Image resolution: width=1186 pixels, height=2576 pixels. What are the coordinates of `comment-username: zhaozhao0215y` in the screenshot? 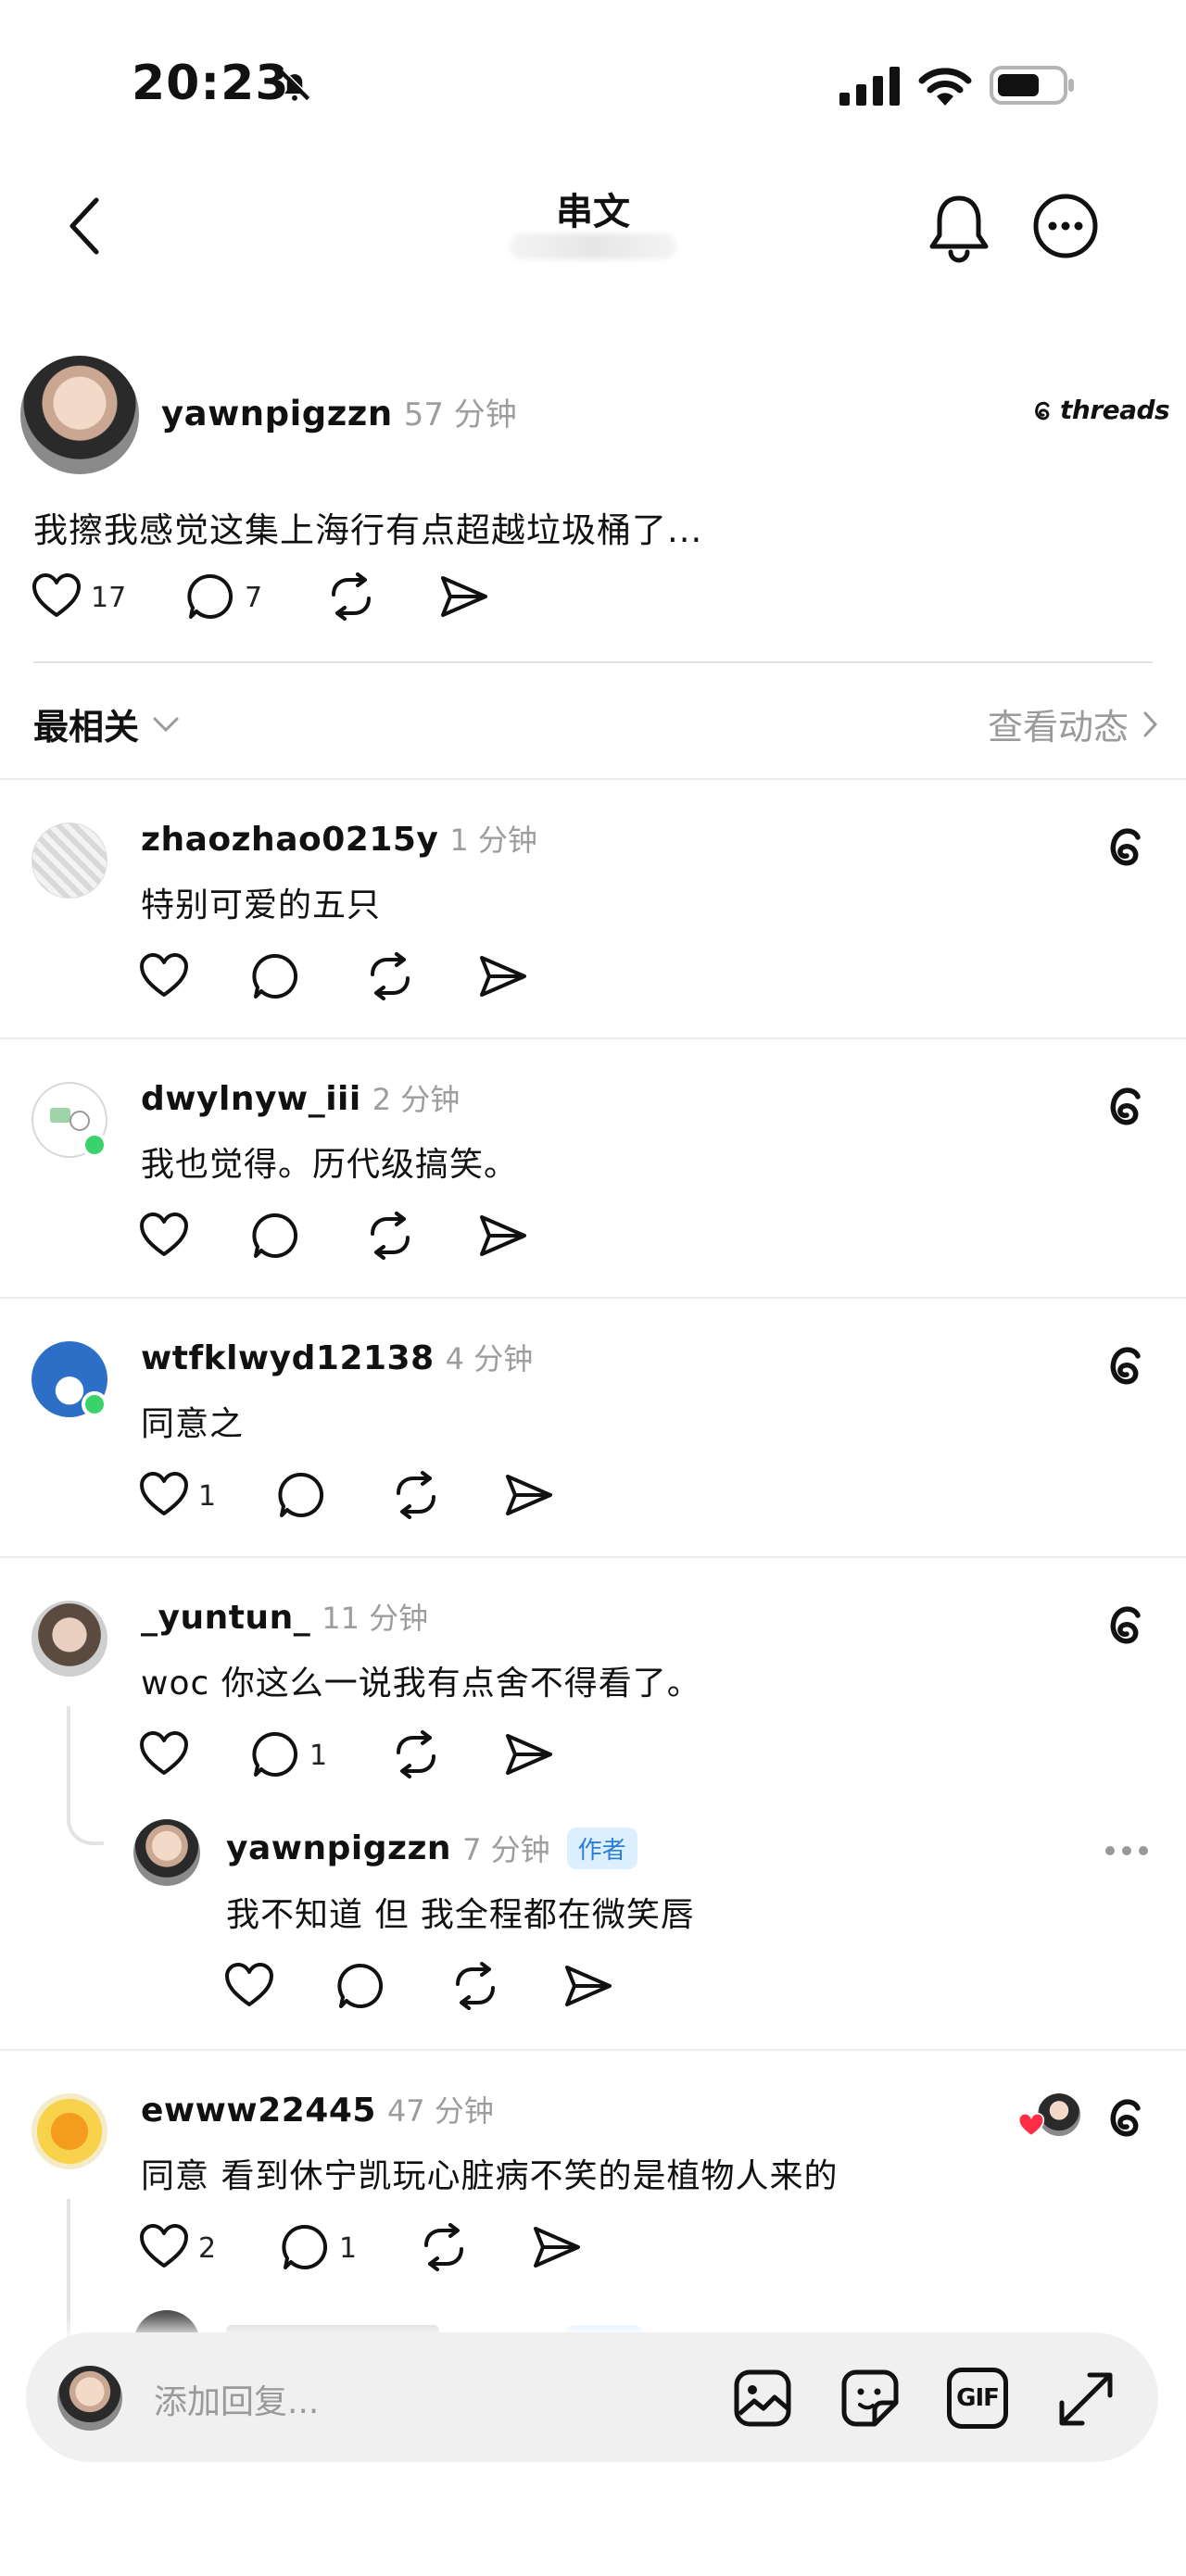 It's located at (289, 840).